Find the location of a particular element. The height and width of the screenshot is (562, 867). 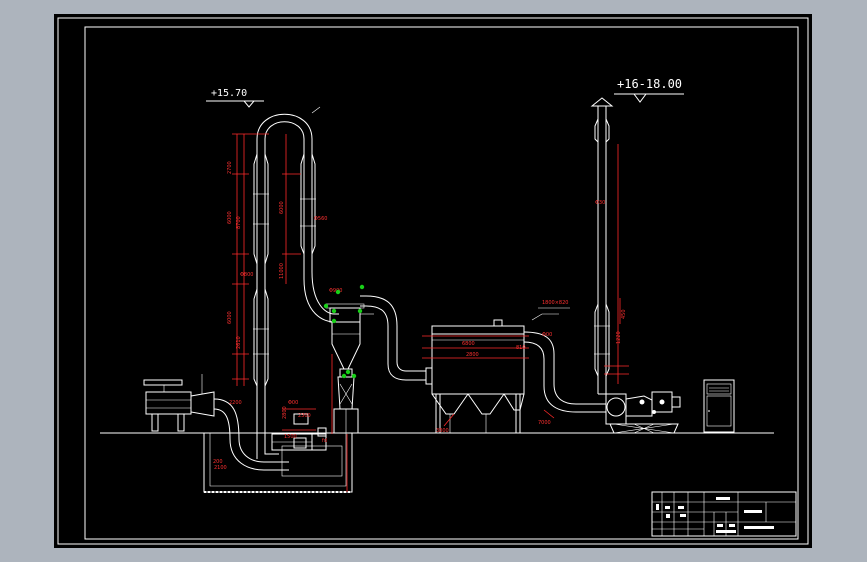

svg-text: fd is located at coordinates (324, 441).